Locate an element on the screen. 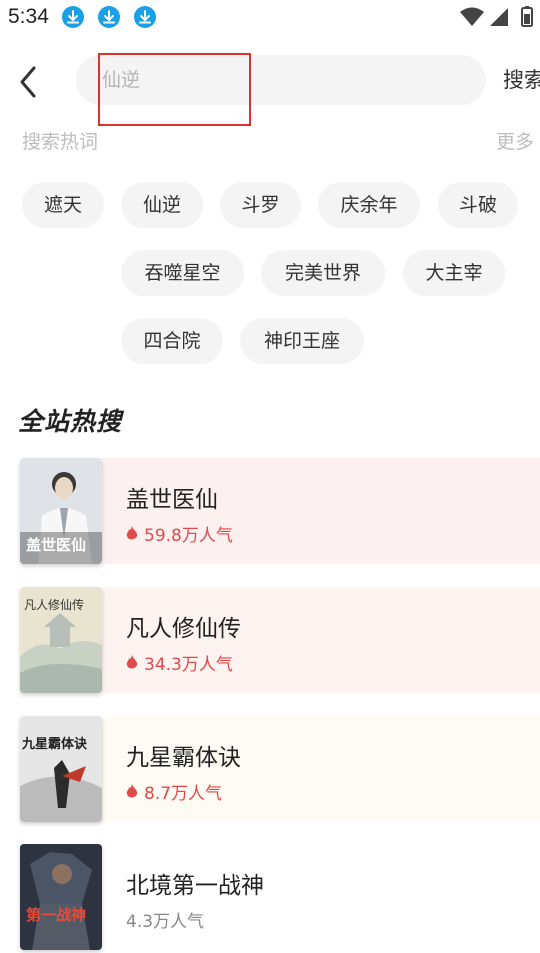 This screenshot has height=953, width=540. hot-words-title: 搜索热词 is located at coordinates (60, 142).